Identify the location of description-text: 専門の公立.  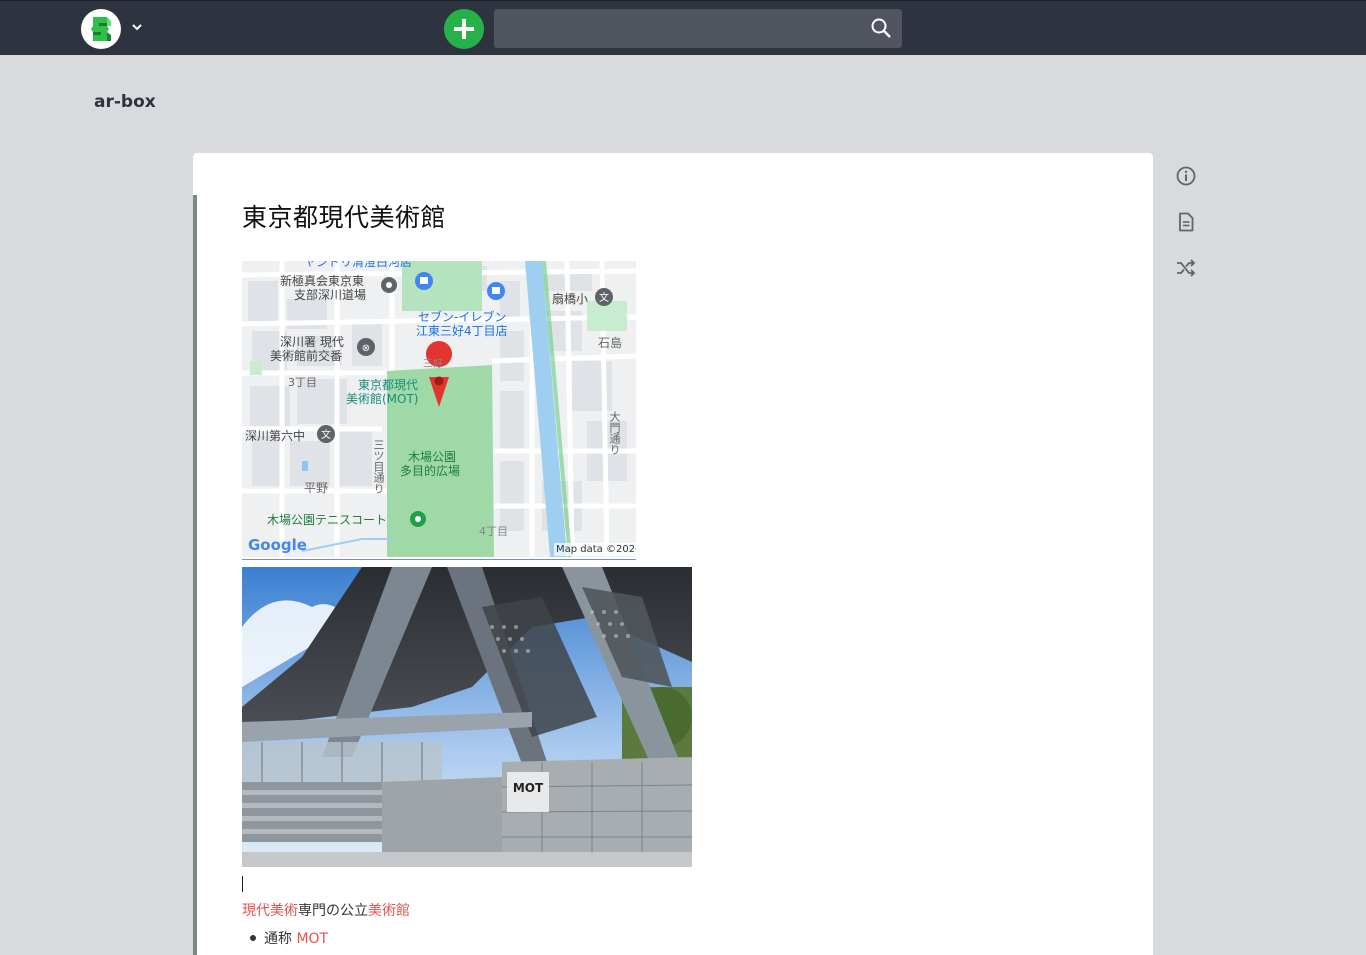
(333, 911).